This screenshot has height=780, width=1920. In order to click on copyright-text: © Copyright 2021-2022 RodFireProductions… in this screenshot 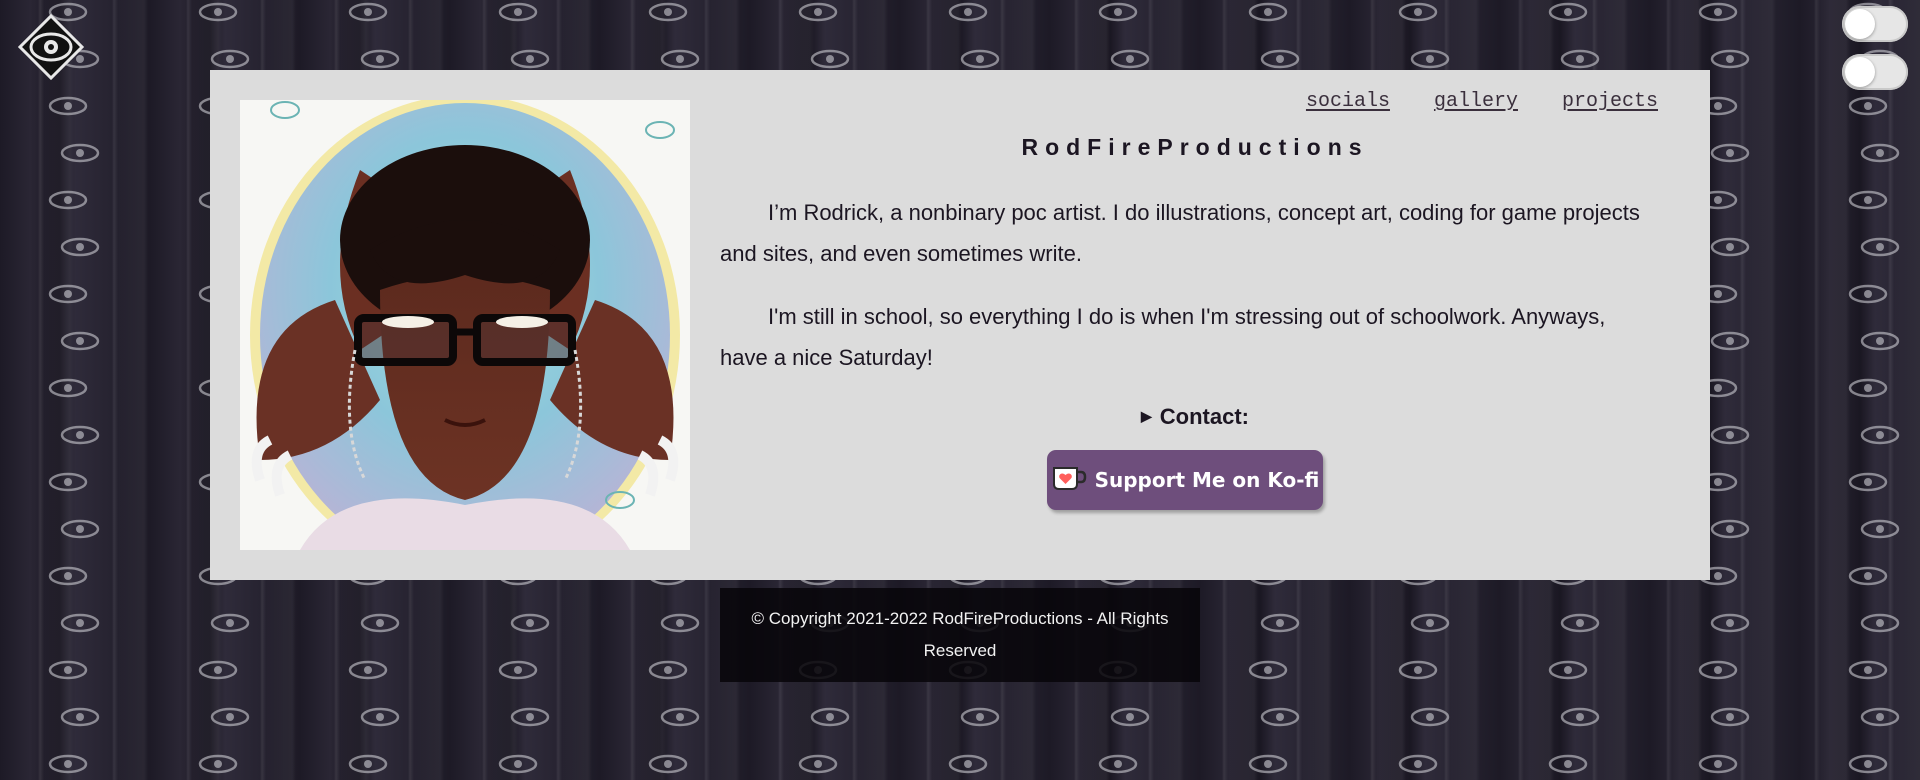, I will do `click(960, 634)`.